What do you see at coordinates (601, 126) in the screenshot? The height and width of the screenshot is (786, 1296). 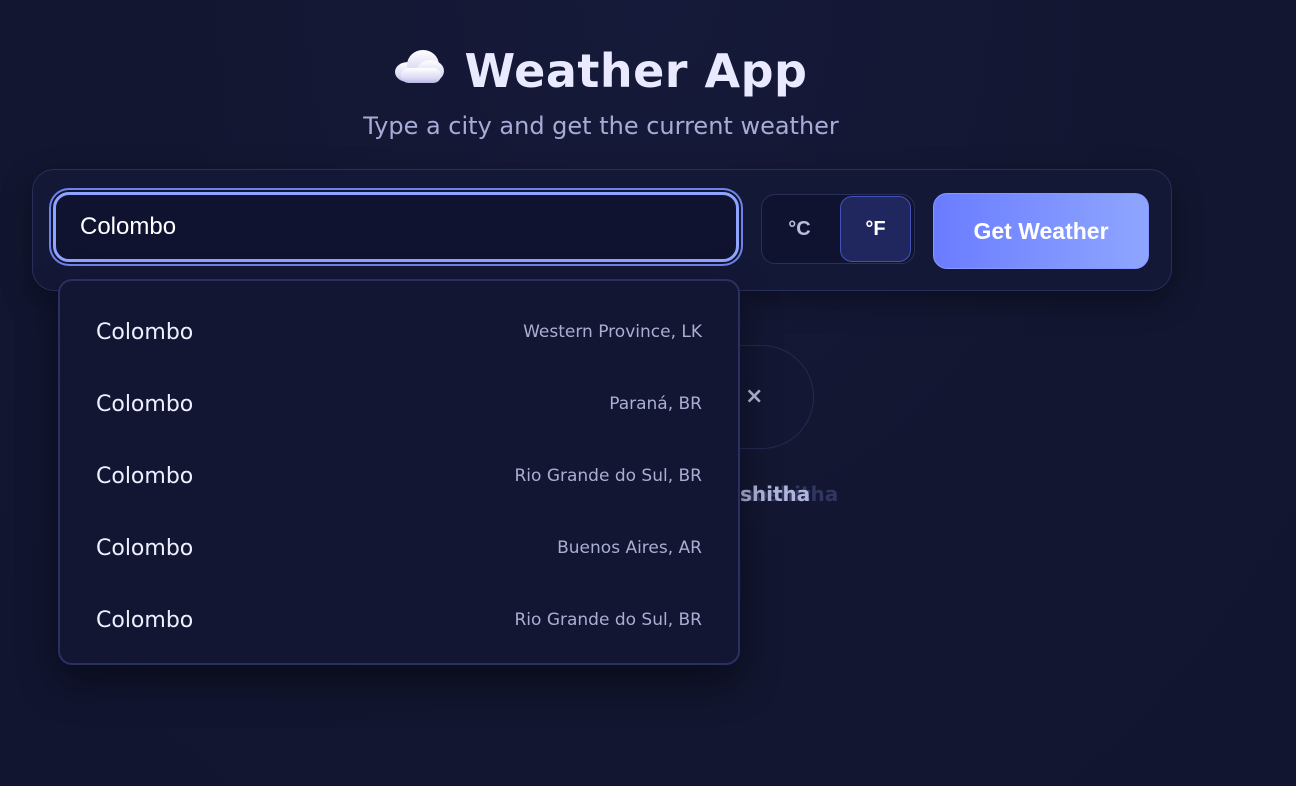 I see `app-subtitle: Type a city and get the current weather` at bounding box center [601, 126].